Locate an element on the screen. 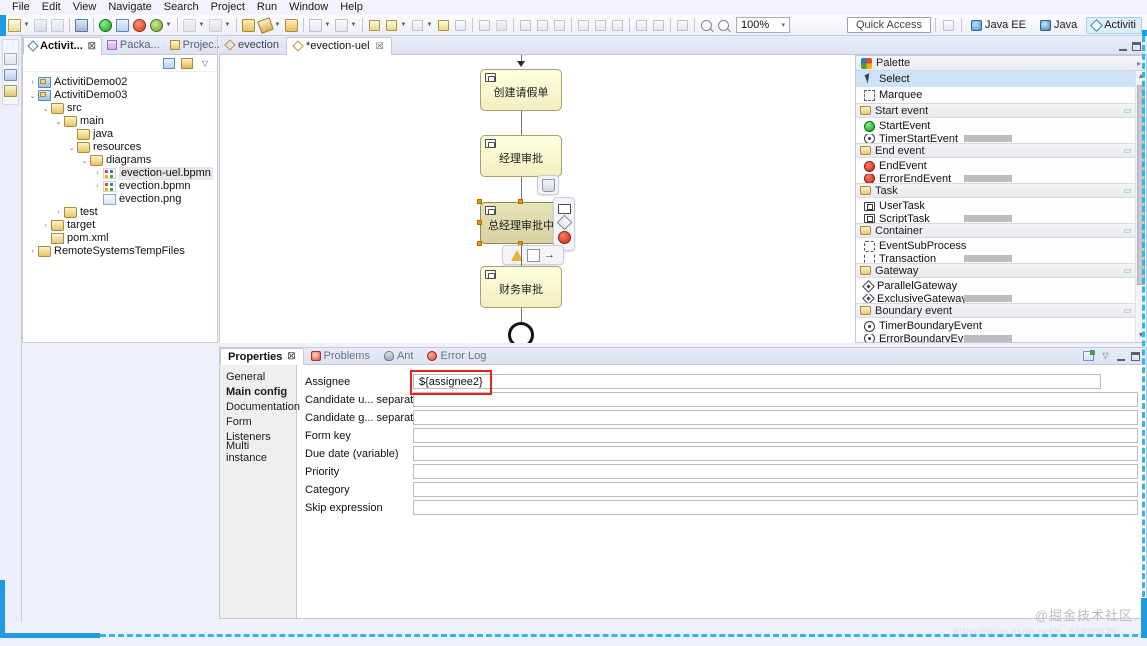 This screenshot has height=646, width=1147. tab-properties: Properties ☒ is located at coordinates (262, 356).